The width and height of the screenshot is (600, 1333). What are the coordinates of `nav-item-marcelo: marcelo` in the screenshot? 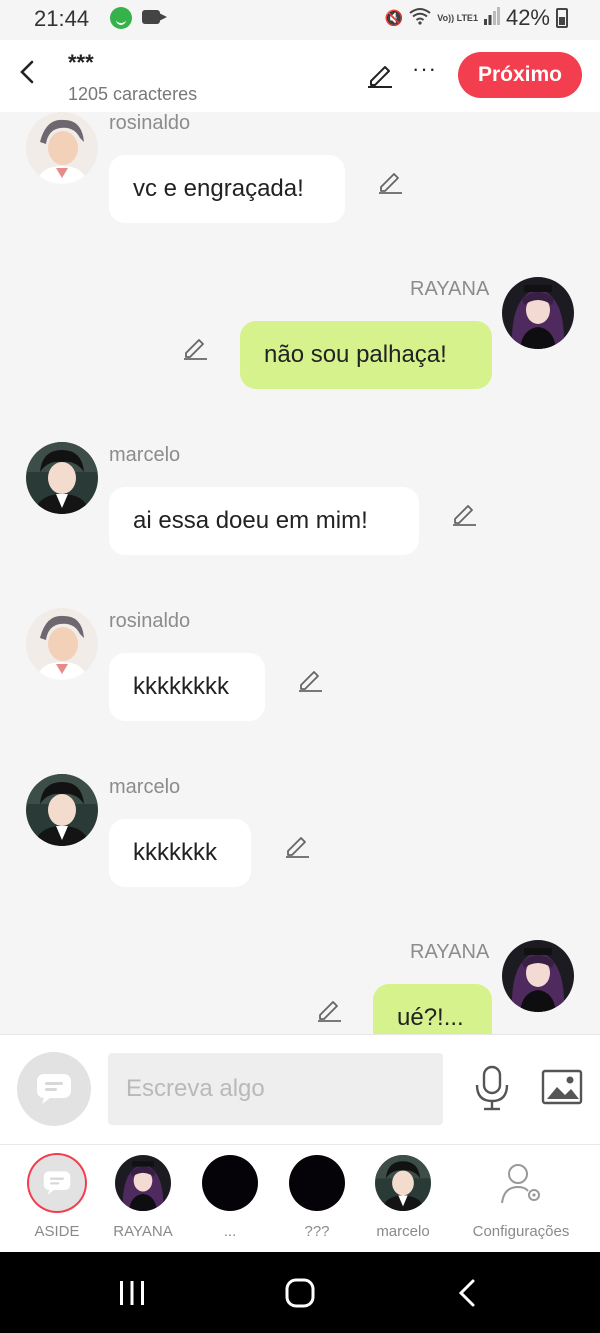 It's located at (403, 1197).